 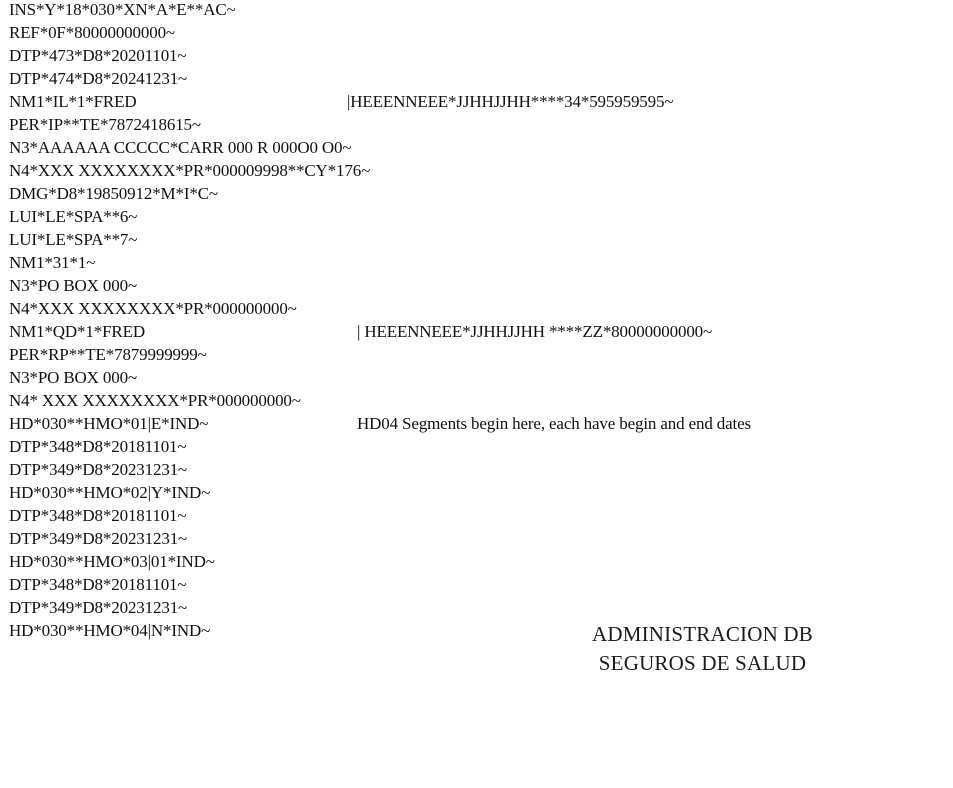 I want to click on edi-line-nm1-qd: NM1*QD*1*FRED, so click(x=77, y=331).